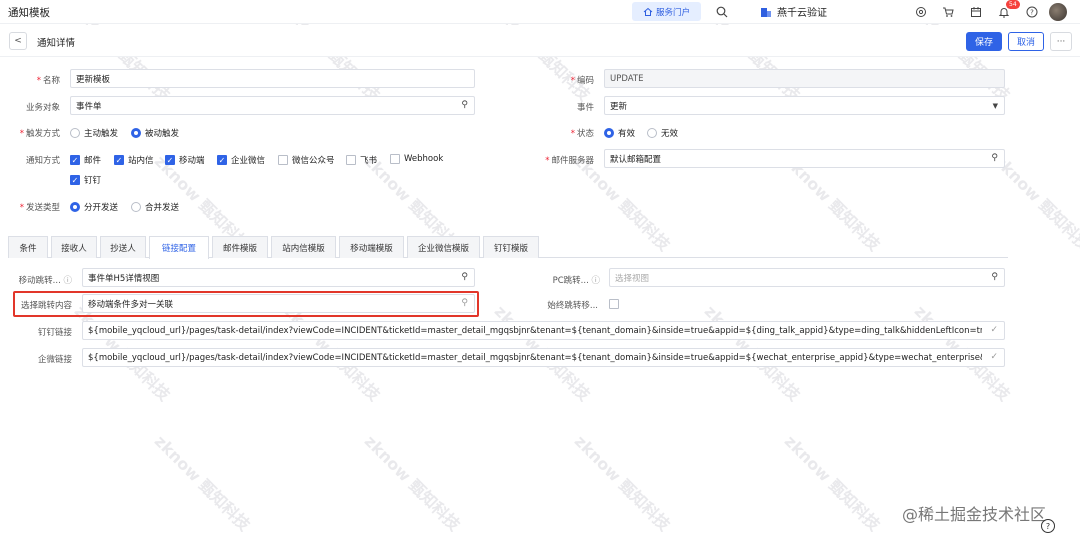 Image resolution: width=1080 pixels, height=539 pixels. Describe the element at coordinates (804, 78) in the screenshot. I see `code-input: UPDATE` at that location.